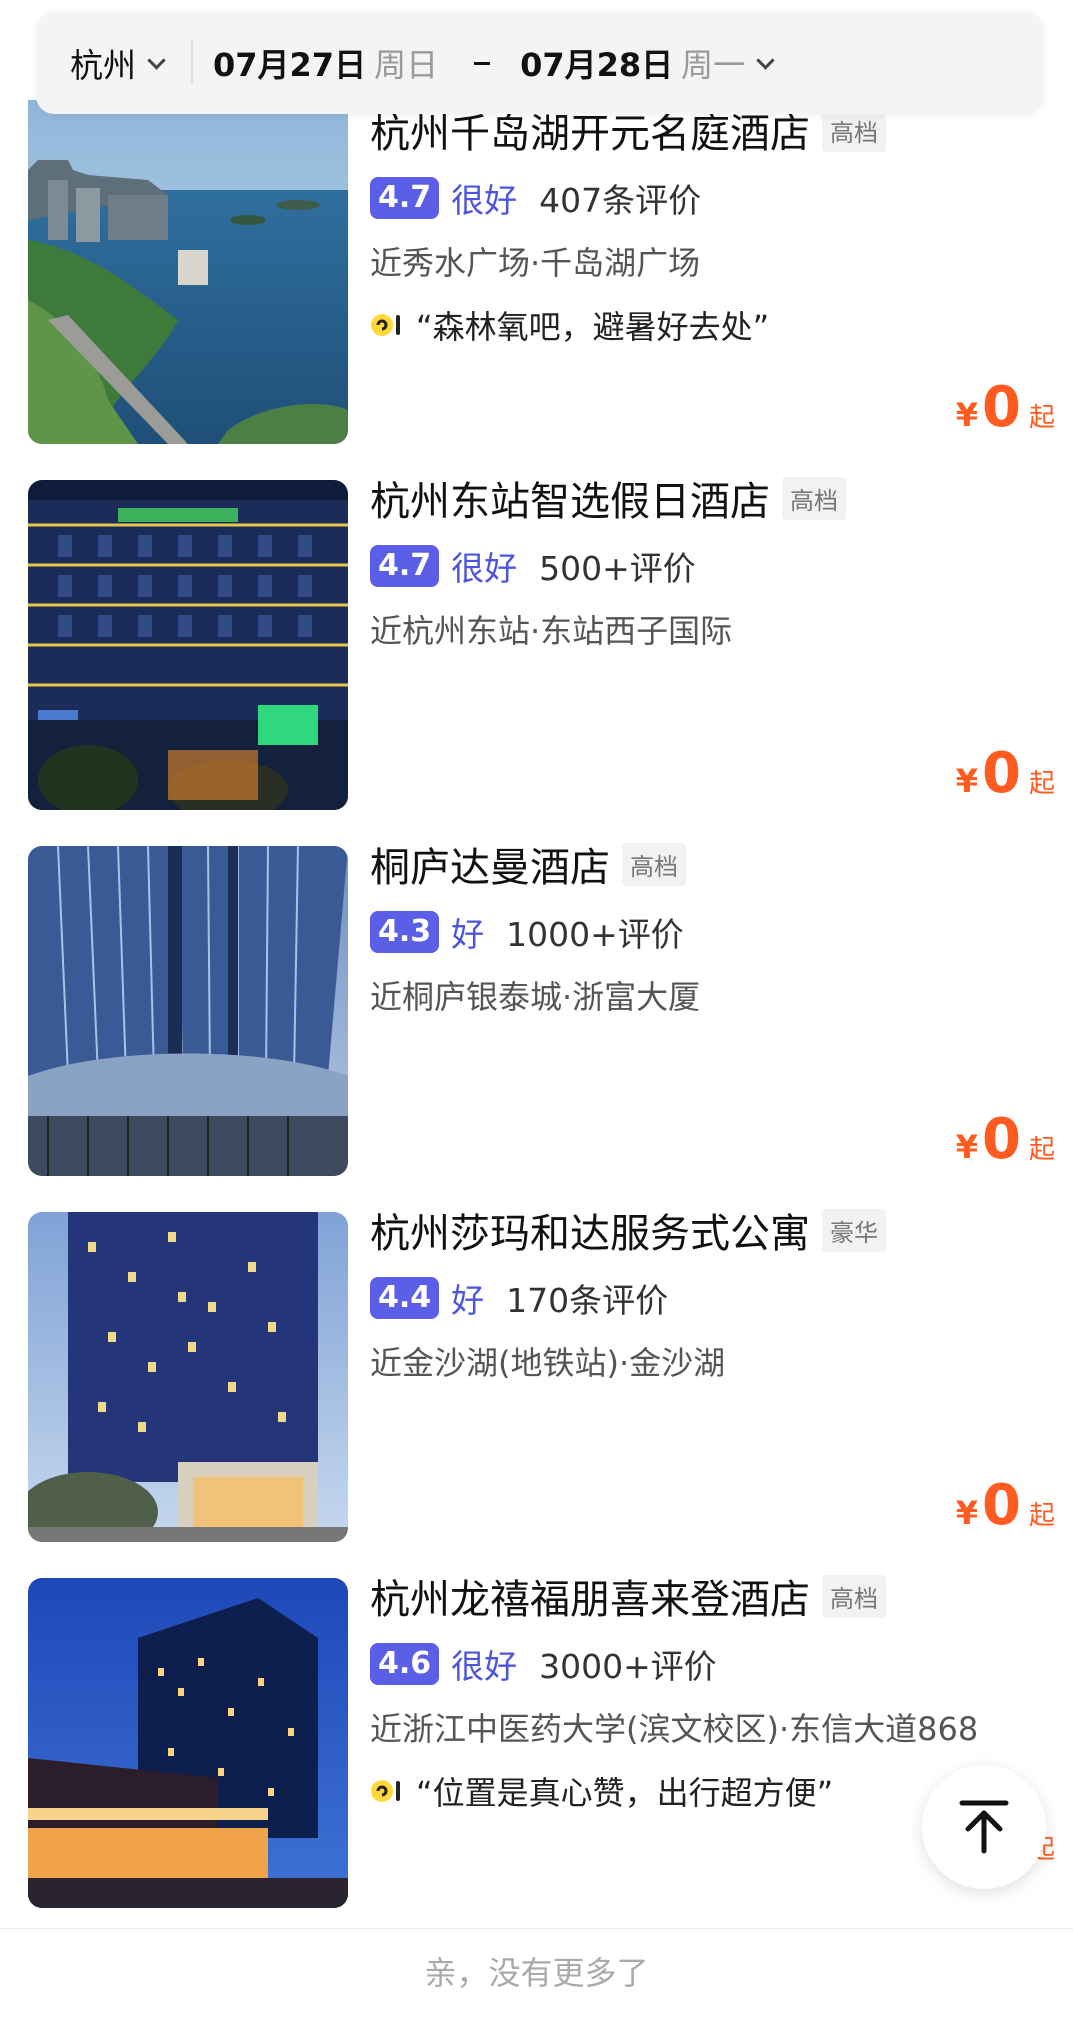  What do you see at coordinates (711, 864) in the screenshot?
I see `name-row: 桐庐达曼酒店 高档` at bounding box center [711, 864].